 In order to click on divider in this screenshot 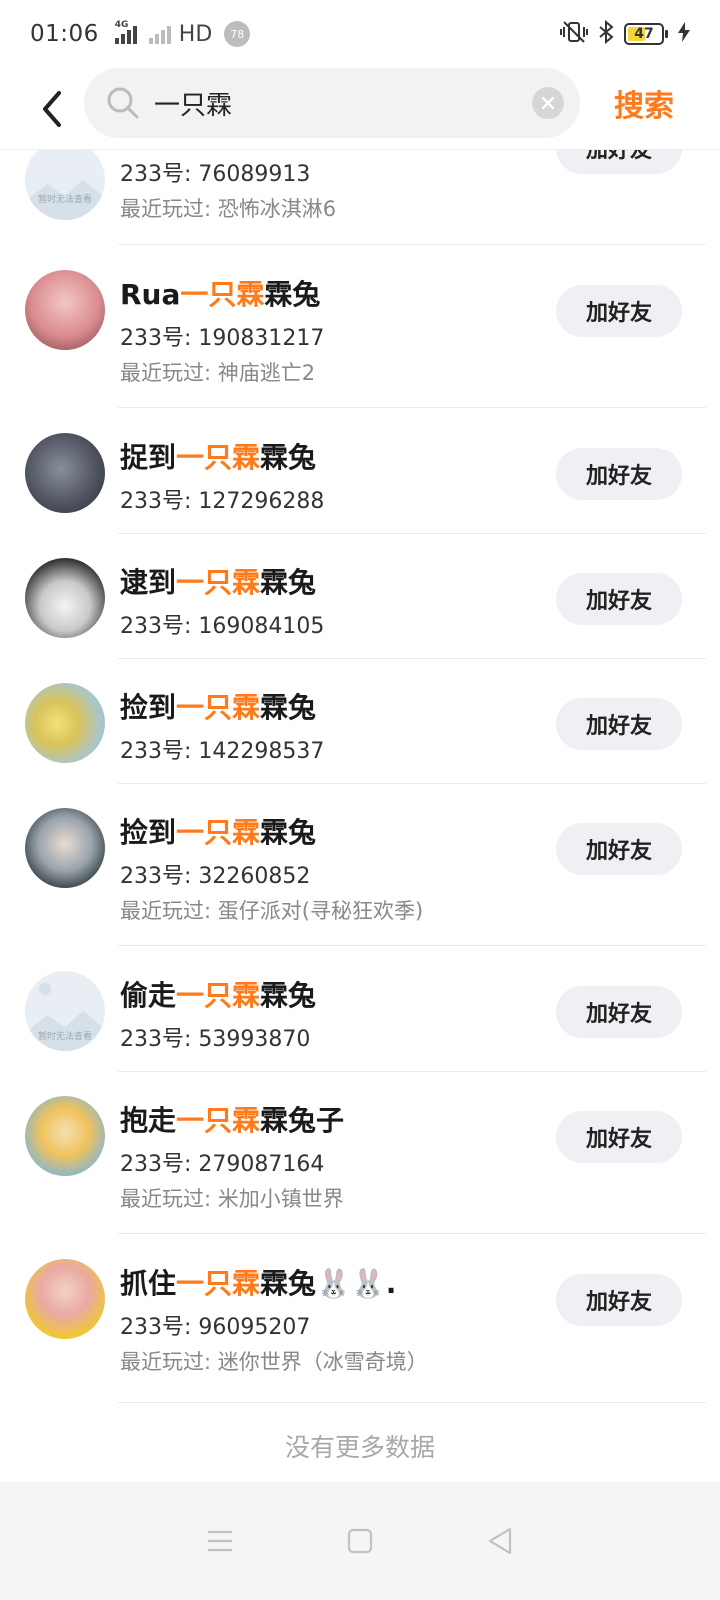, I will do `click(412, 1402)`.